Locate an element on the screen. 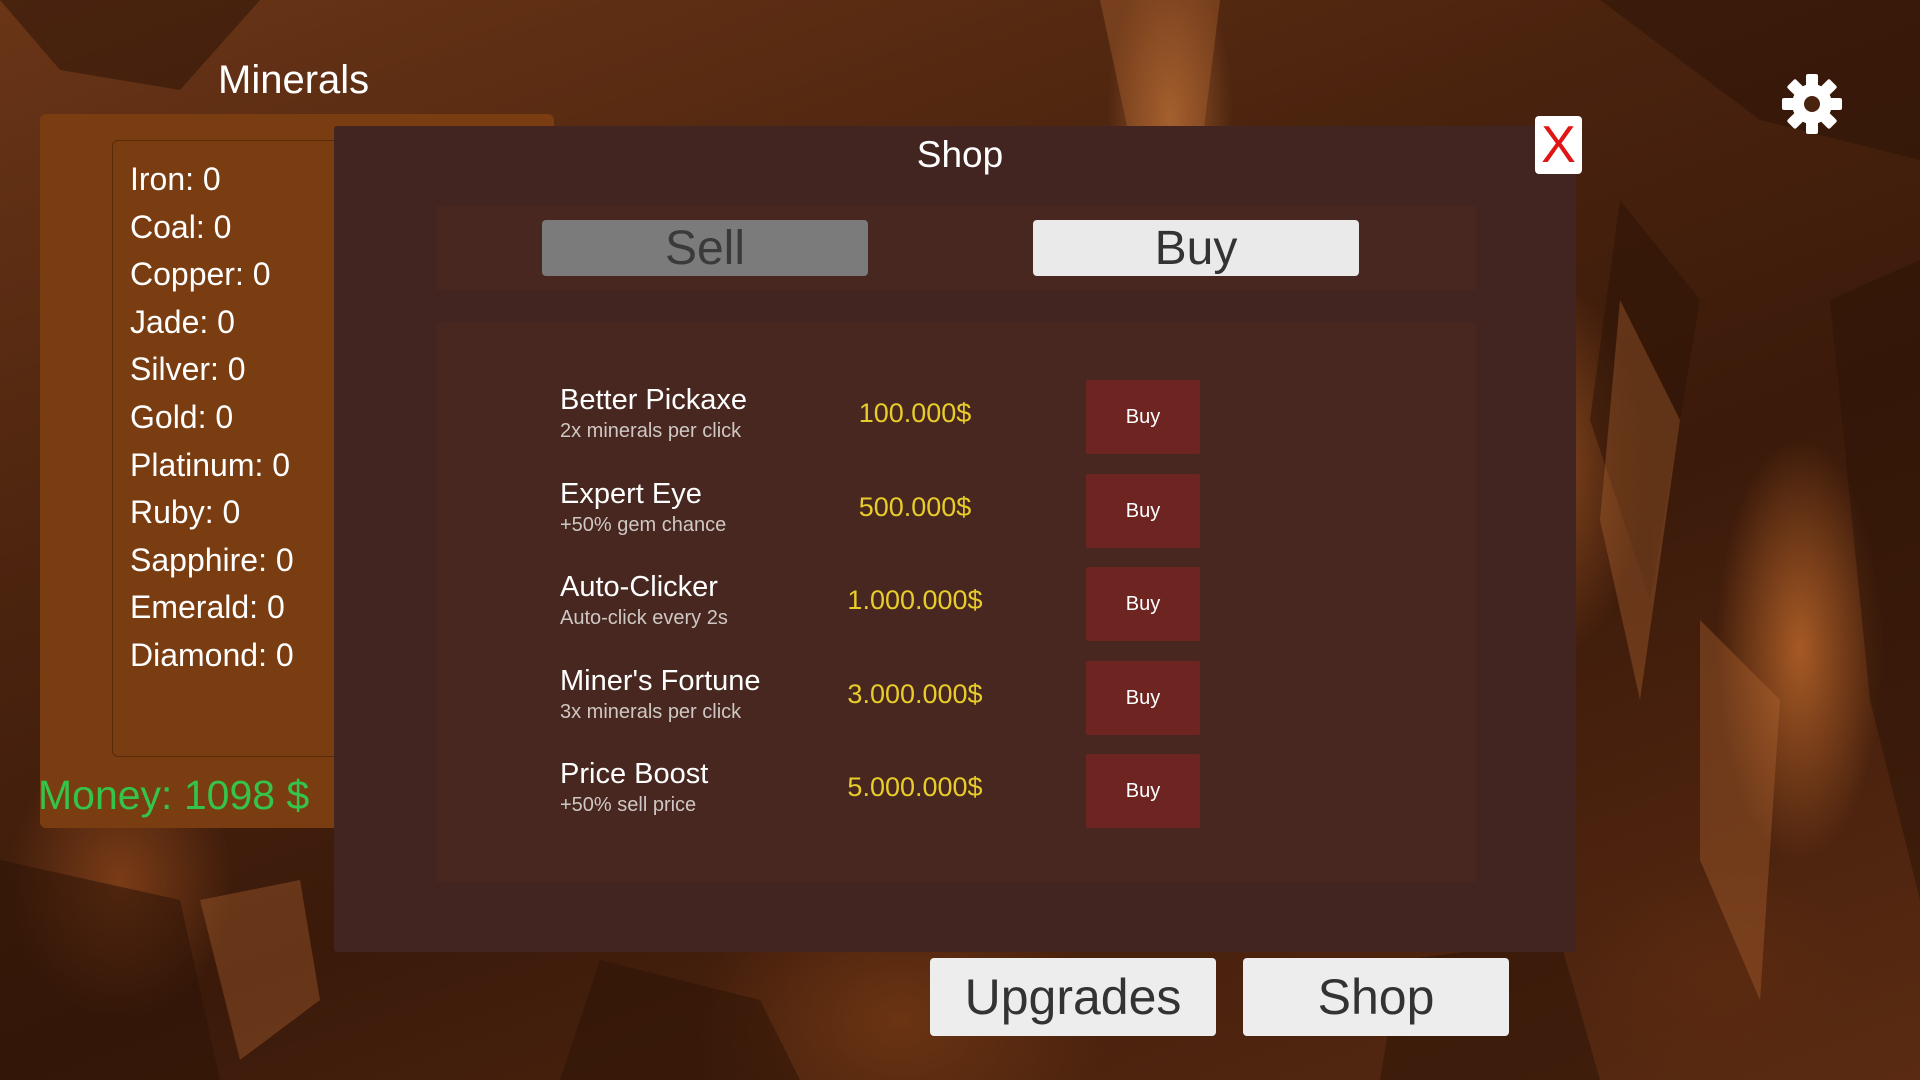 The width and height of the screenshot is (1920, 1080). item-price: 100.000$ is located at coordinates (915, 413).